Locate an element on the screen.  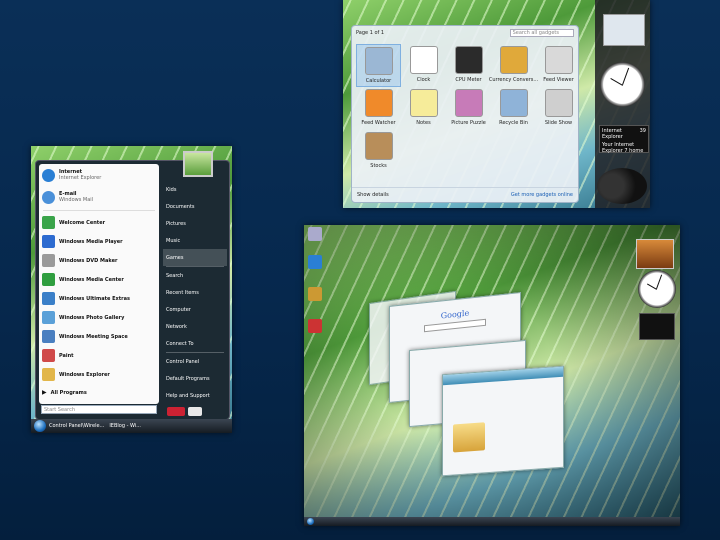
gadget-item: Calculator is located at coordinates (378, 65).